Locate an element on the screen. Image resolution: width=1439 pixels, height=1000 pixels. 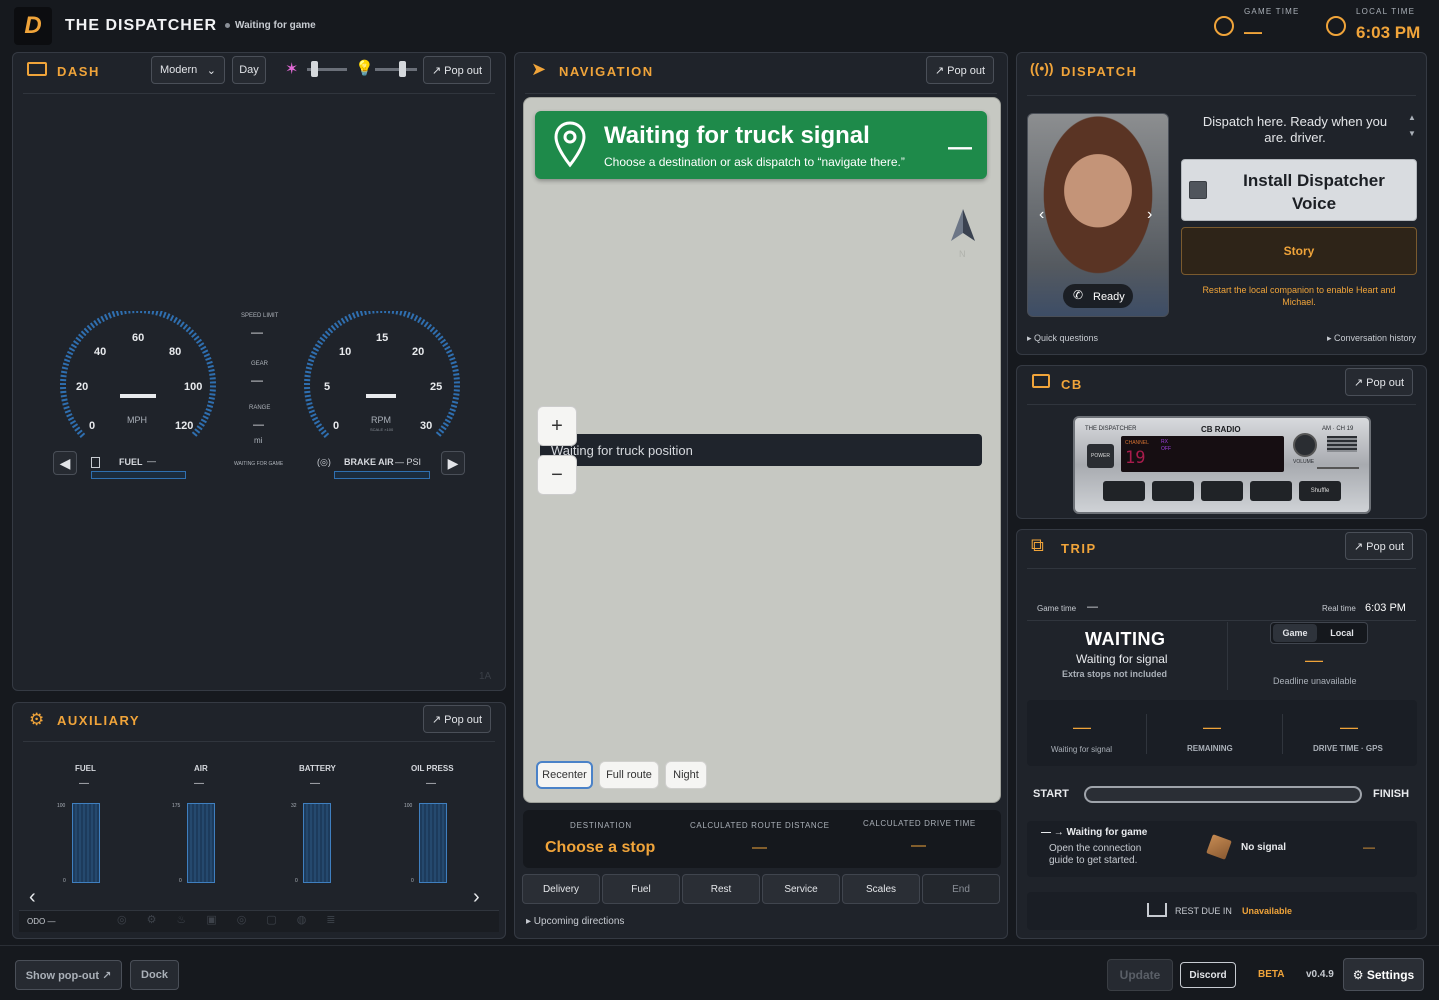
install-checkbox is located at coordinates (1198, 190).